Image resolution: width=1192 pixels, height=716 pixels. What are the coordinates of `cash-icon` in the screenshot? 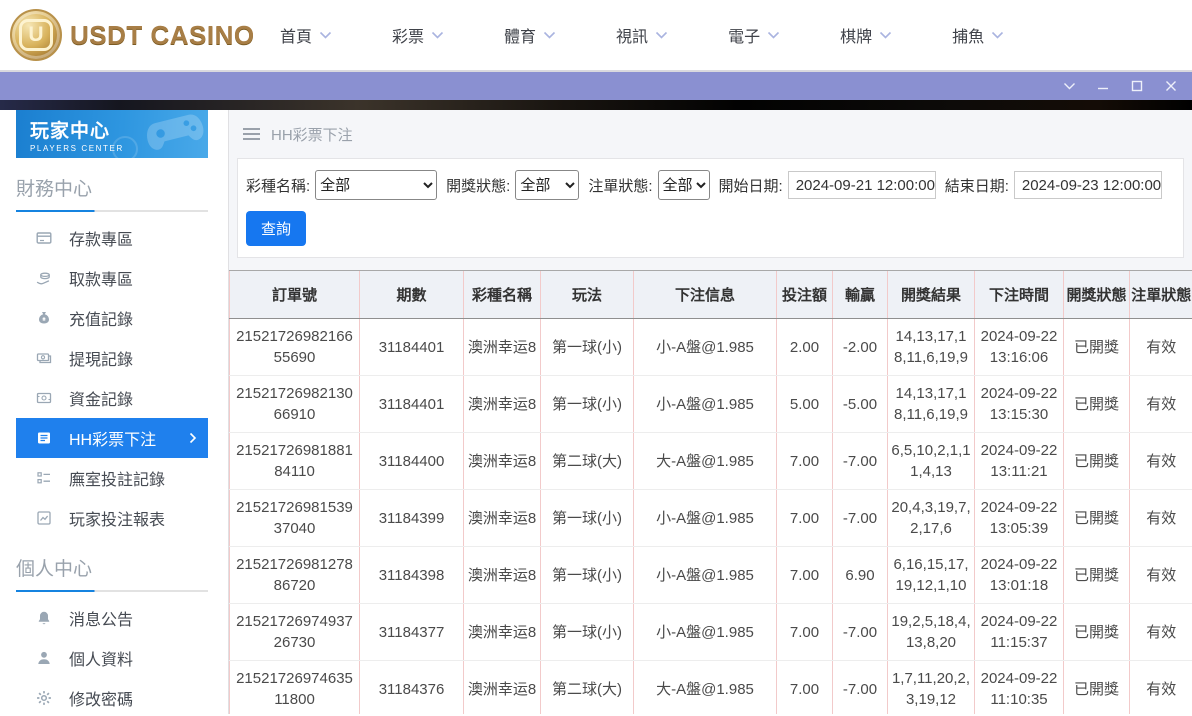 It's located at (44, 358).